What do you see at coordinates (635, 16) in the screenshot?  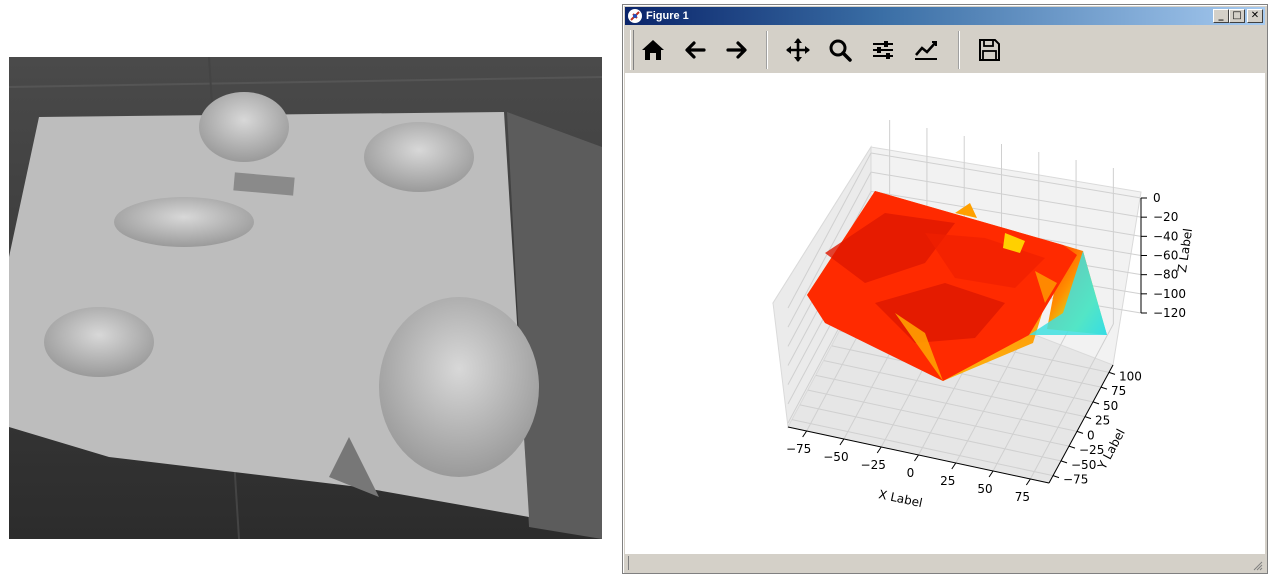 I see `feather-icon` at bounding box center [635, 16].